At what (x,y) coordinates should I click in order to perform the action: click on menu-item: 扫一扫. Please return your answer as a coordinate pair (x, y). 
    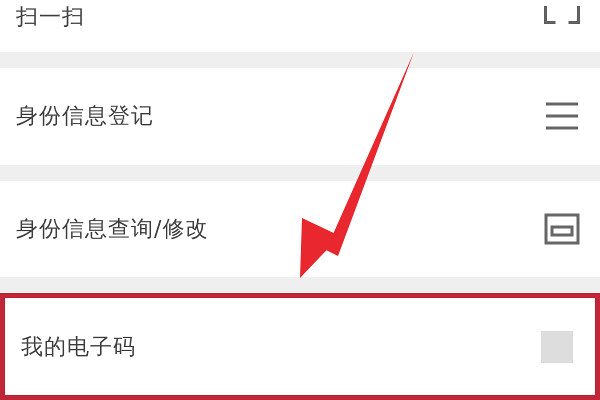
    Looking at the image, I should click on (300, 26).